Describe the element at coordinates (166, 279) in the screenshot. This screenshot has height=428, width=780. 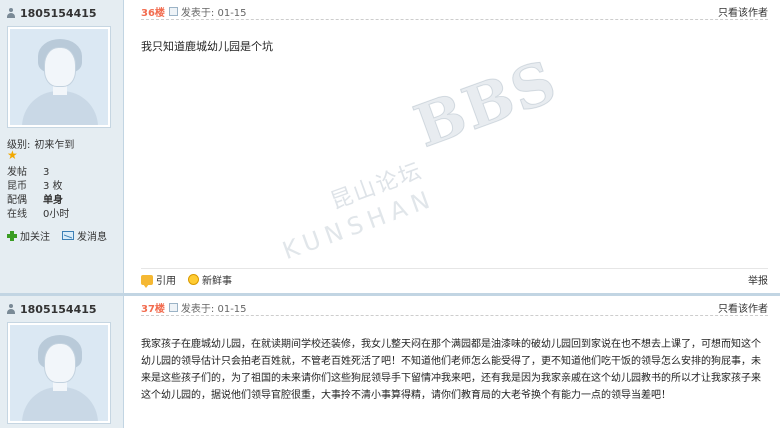
I see `quote-label: 引用` at that location.